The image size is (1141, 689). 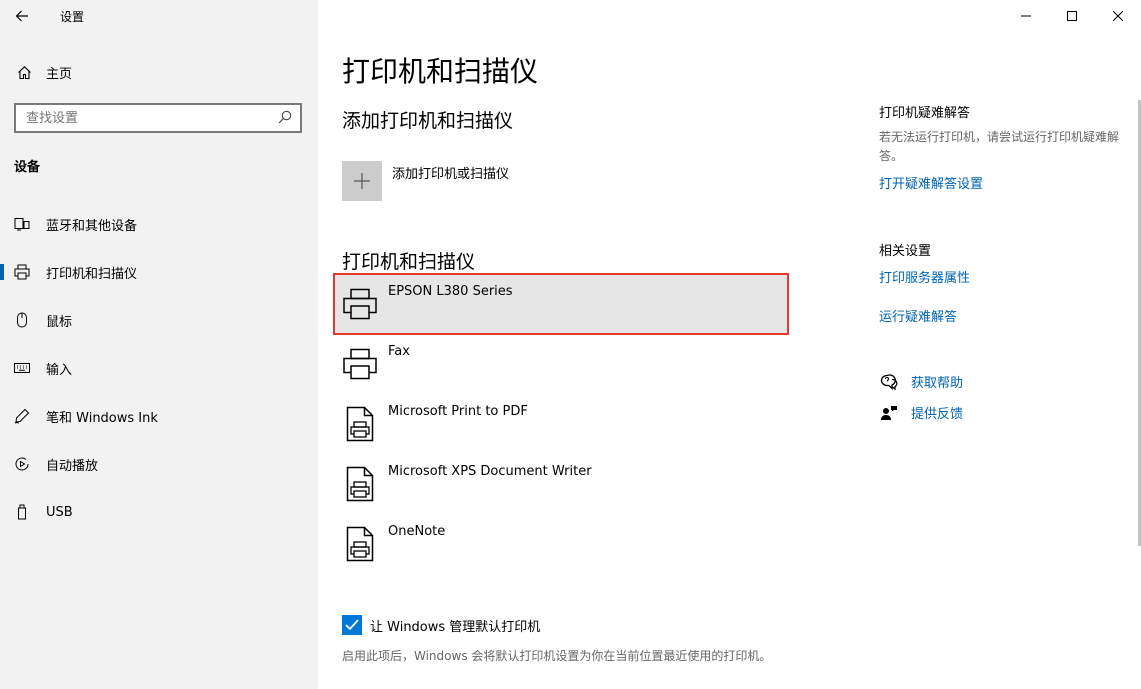 What do you see at coordinates (59, 370) in the screenshot?
I see `sidebar-item-label: 输入` at bounding box center [59, 370].